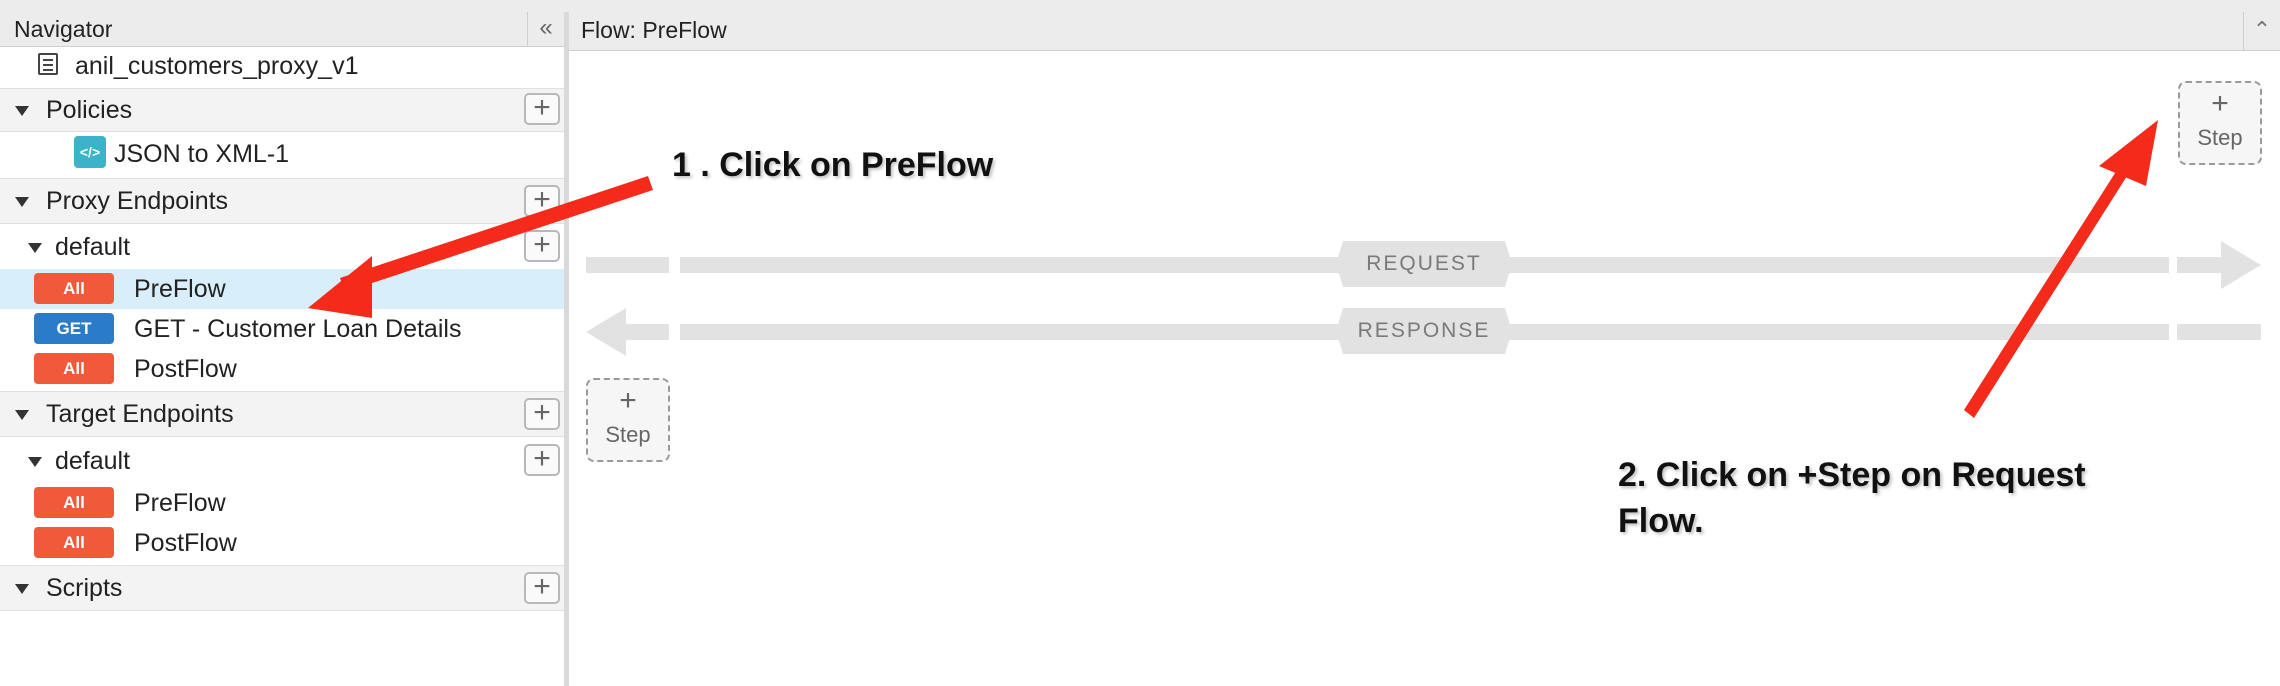 The height and width of the screenshot is (686, 2280). Describe the element at coordinates (2128, 153) in the screenshot. I see `annotation-arrow-two-head-icon` at that location.